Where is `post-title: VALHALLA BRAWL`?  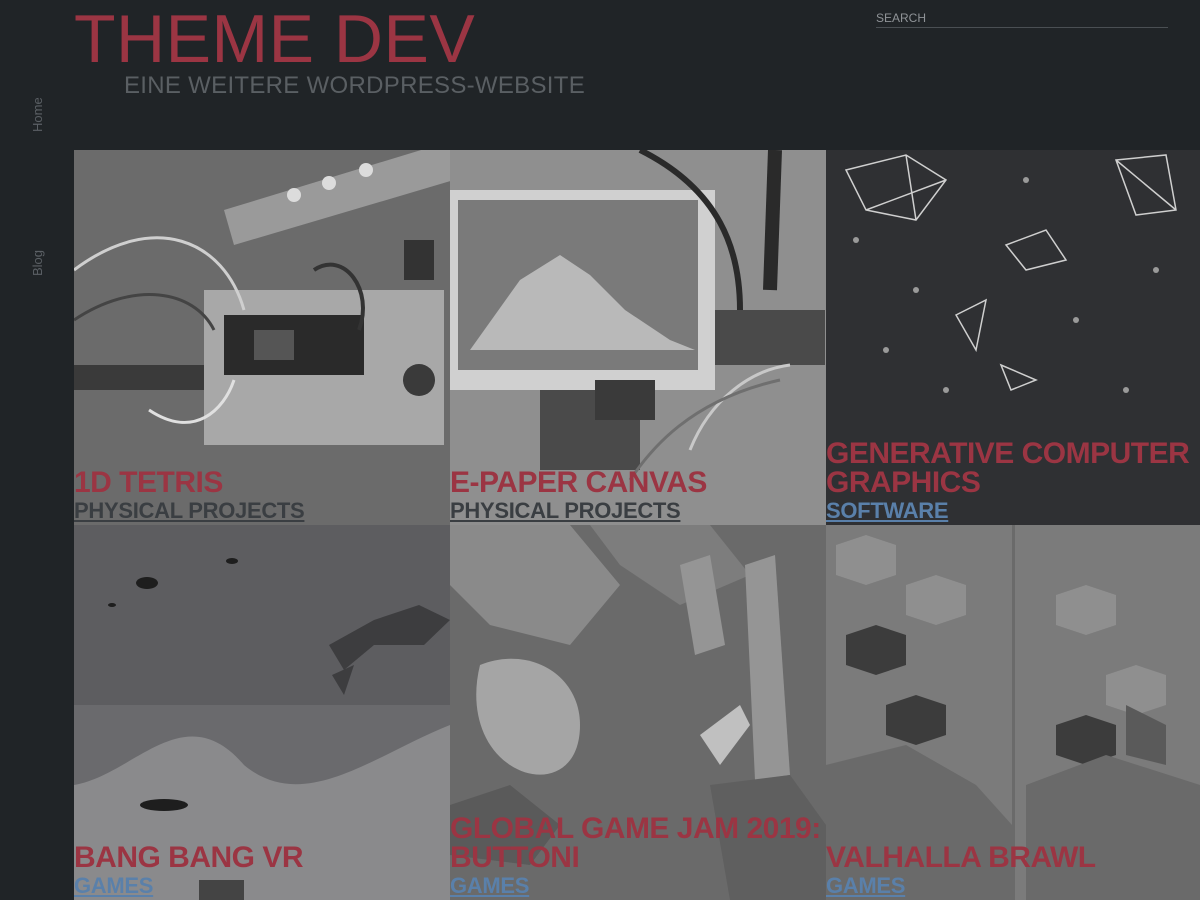
post-title: VALHALLA BRAWL is located at coordinates (1013, 858).